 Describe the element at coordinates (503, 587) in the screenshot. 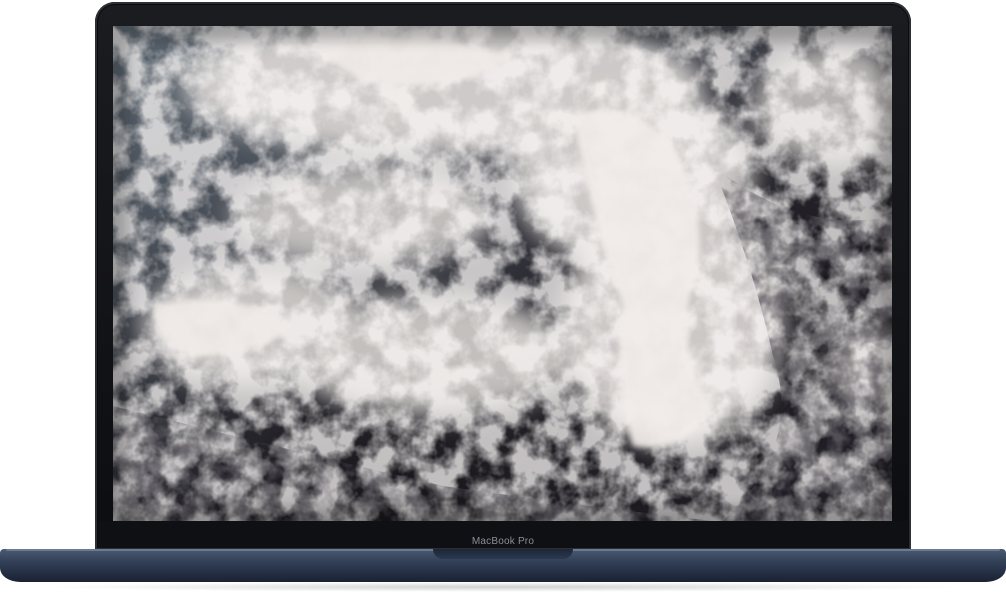

I see `device-shadow` at that location.